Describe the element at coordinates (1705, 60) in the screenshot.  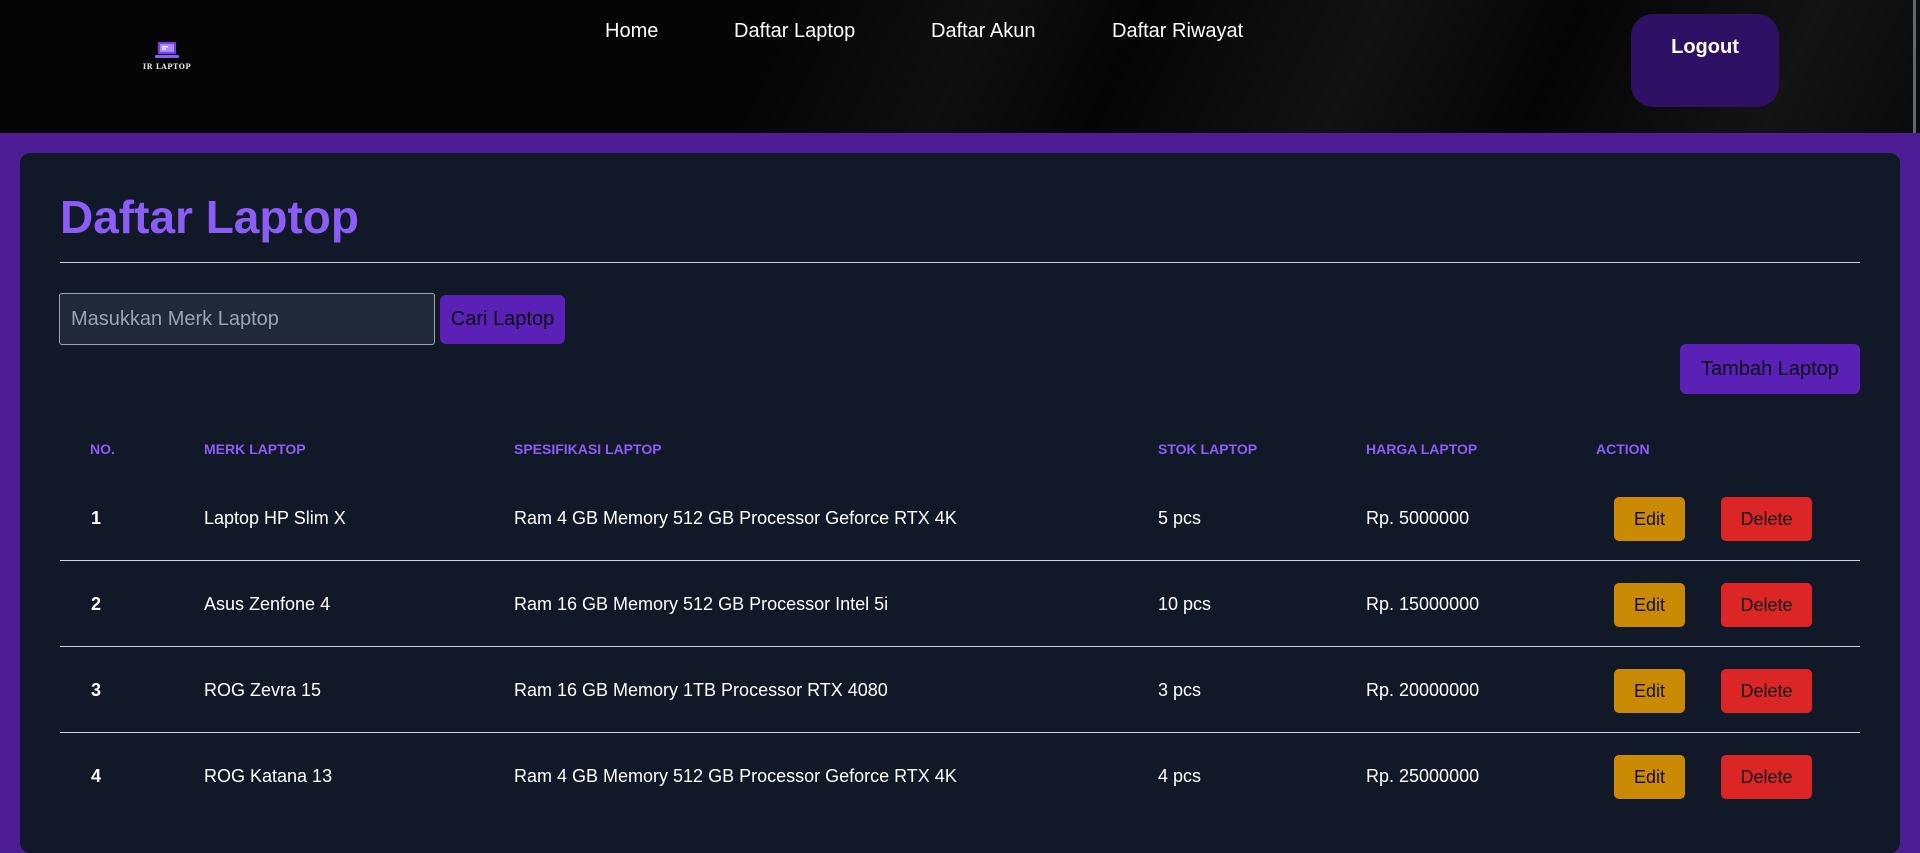
I see `logout-button: Logout` at that location.